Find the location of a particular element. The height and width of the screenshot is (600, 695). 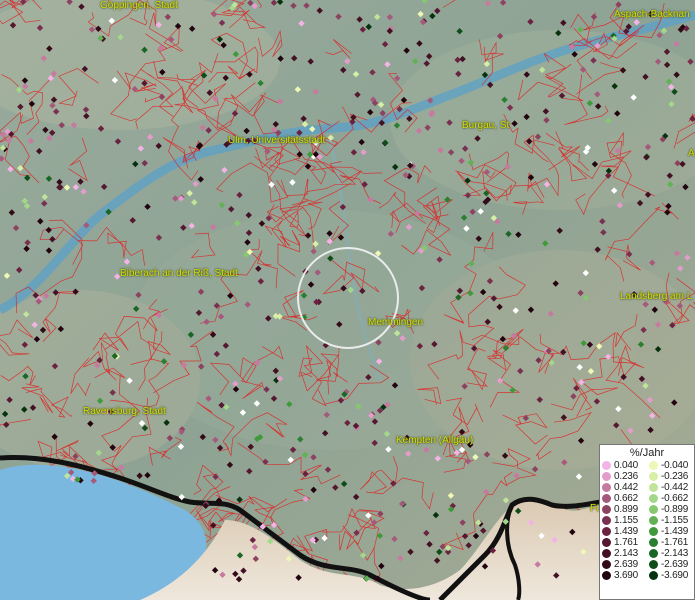

legend-value: 0.662 is located at coordinates (626, 498).